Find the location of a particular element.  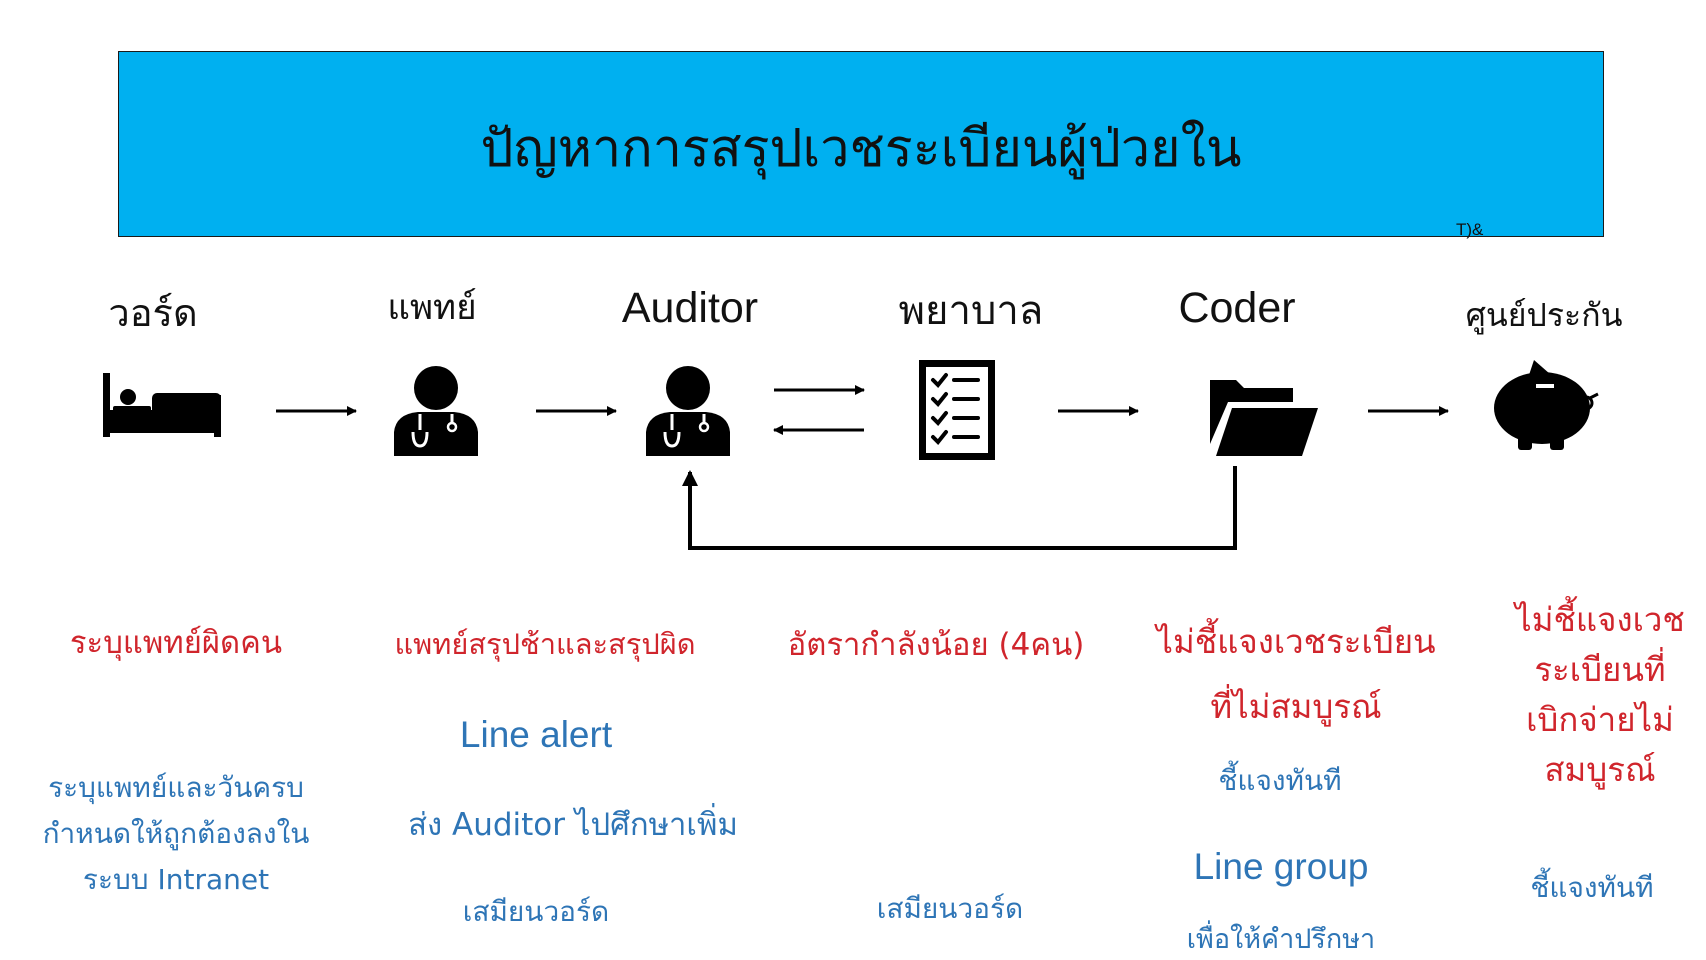

solution-ward: กำหนดให้ถูกต้องลงใน is located at coordinates (176, 833).